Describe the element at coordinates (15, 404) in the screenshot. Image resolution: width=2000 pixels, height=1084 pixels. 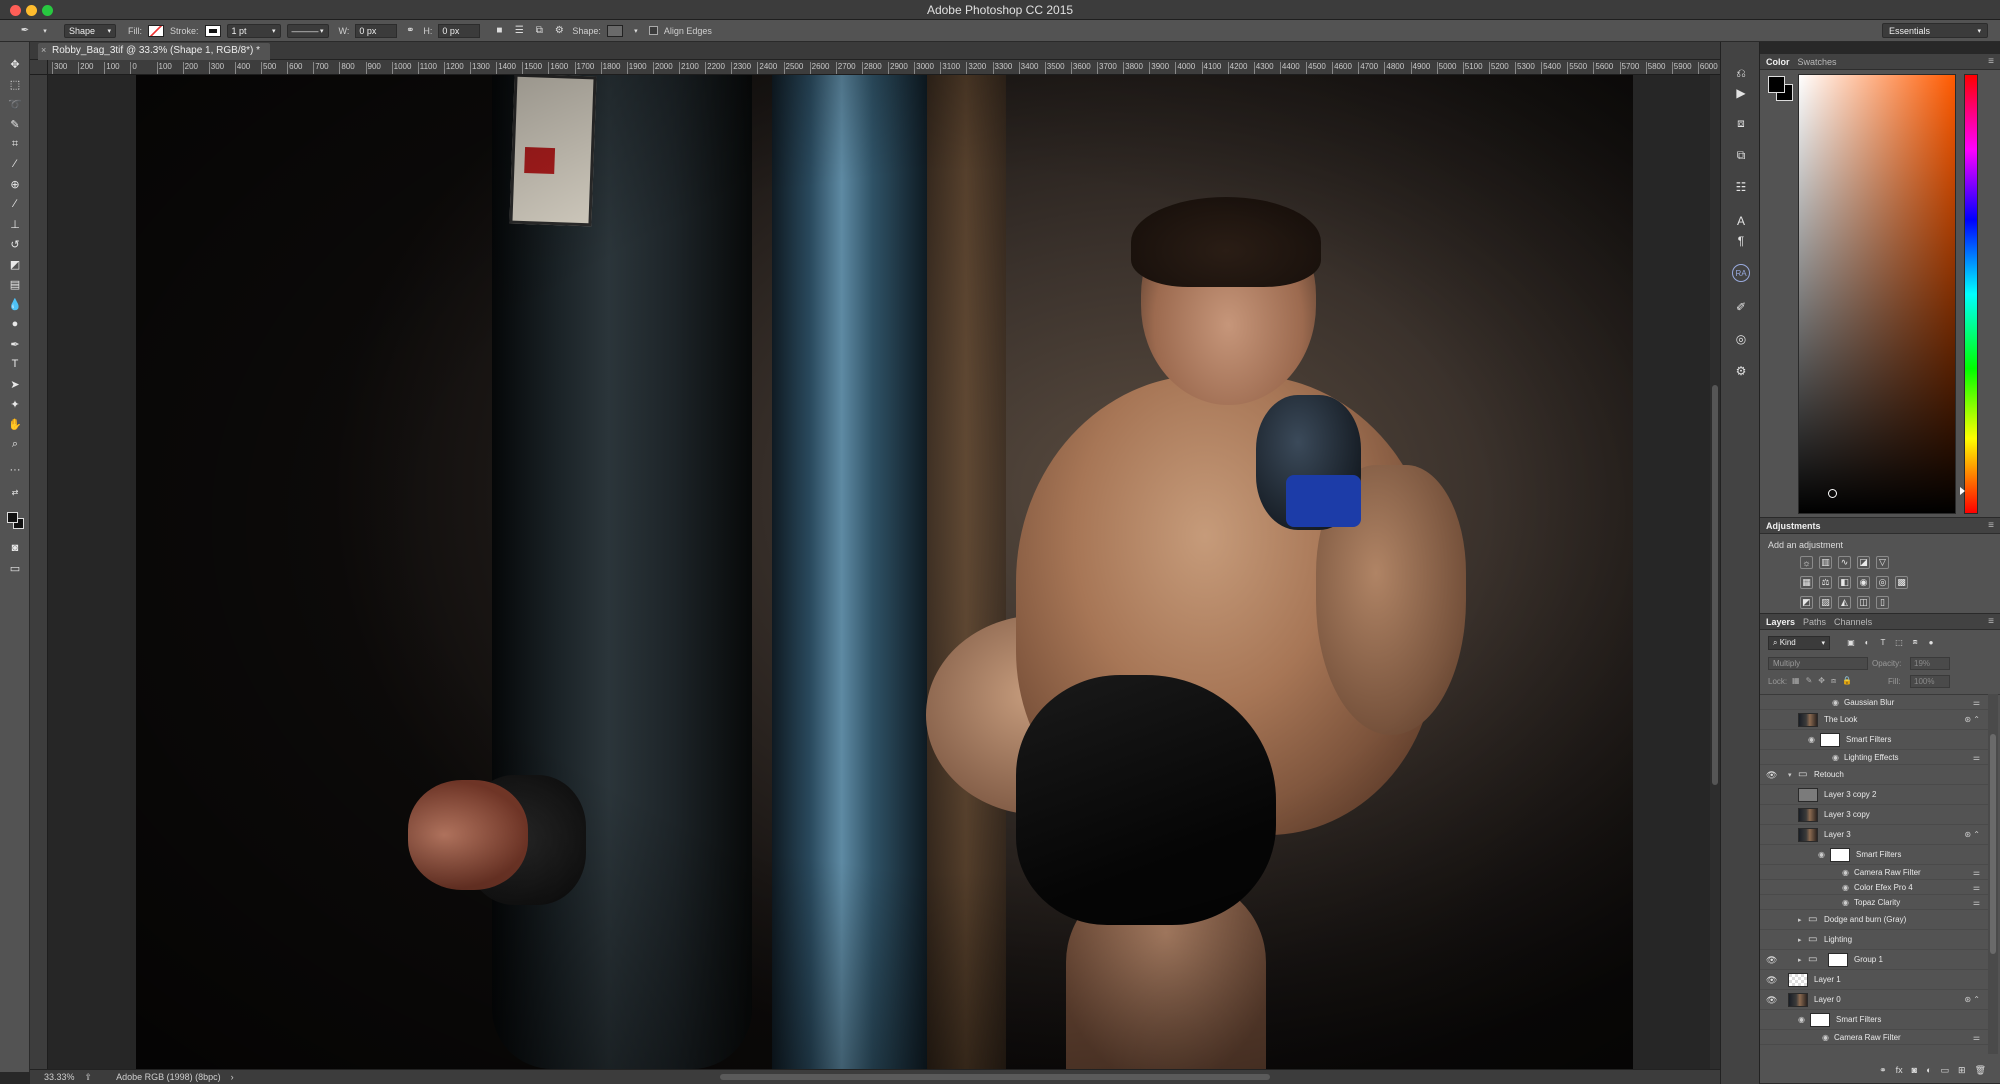
I see `shape-tool-icon: ✦` at that location.